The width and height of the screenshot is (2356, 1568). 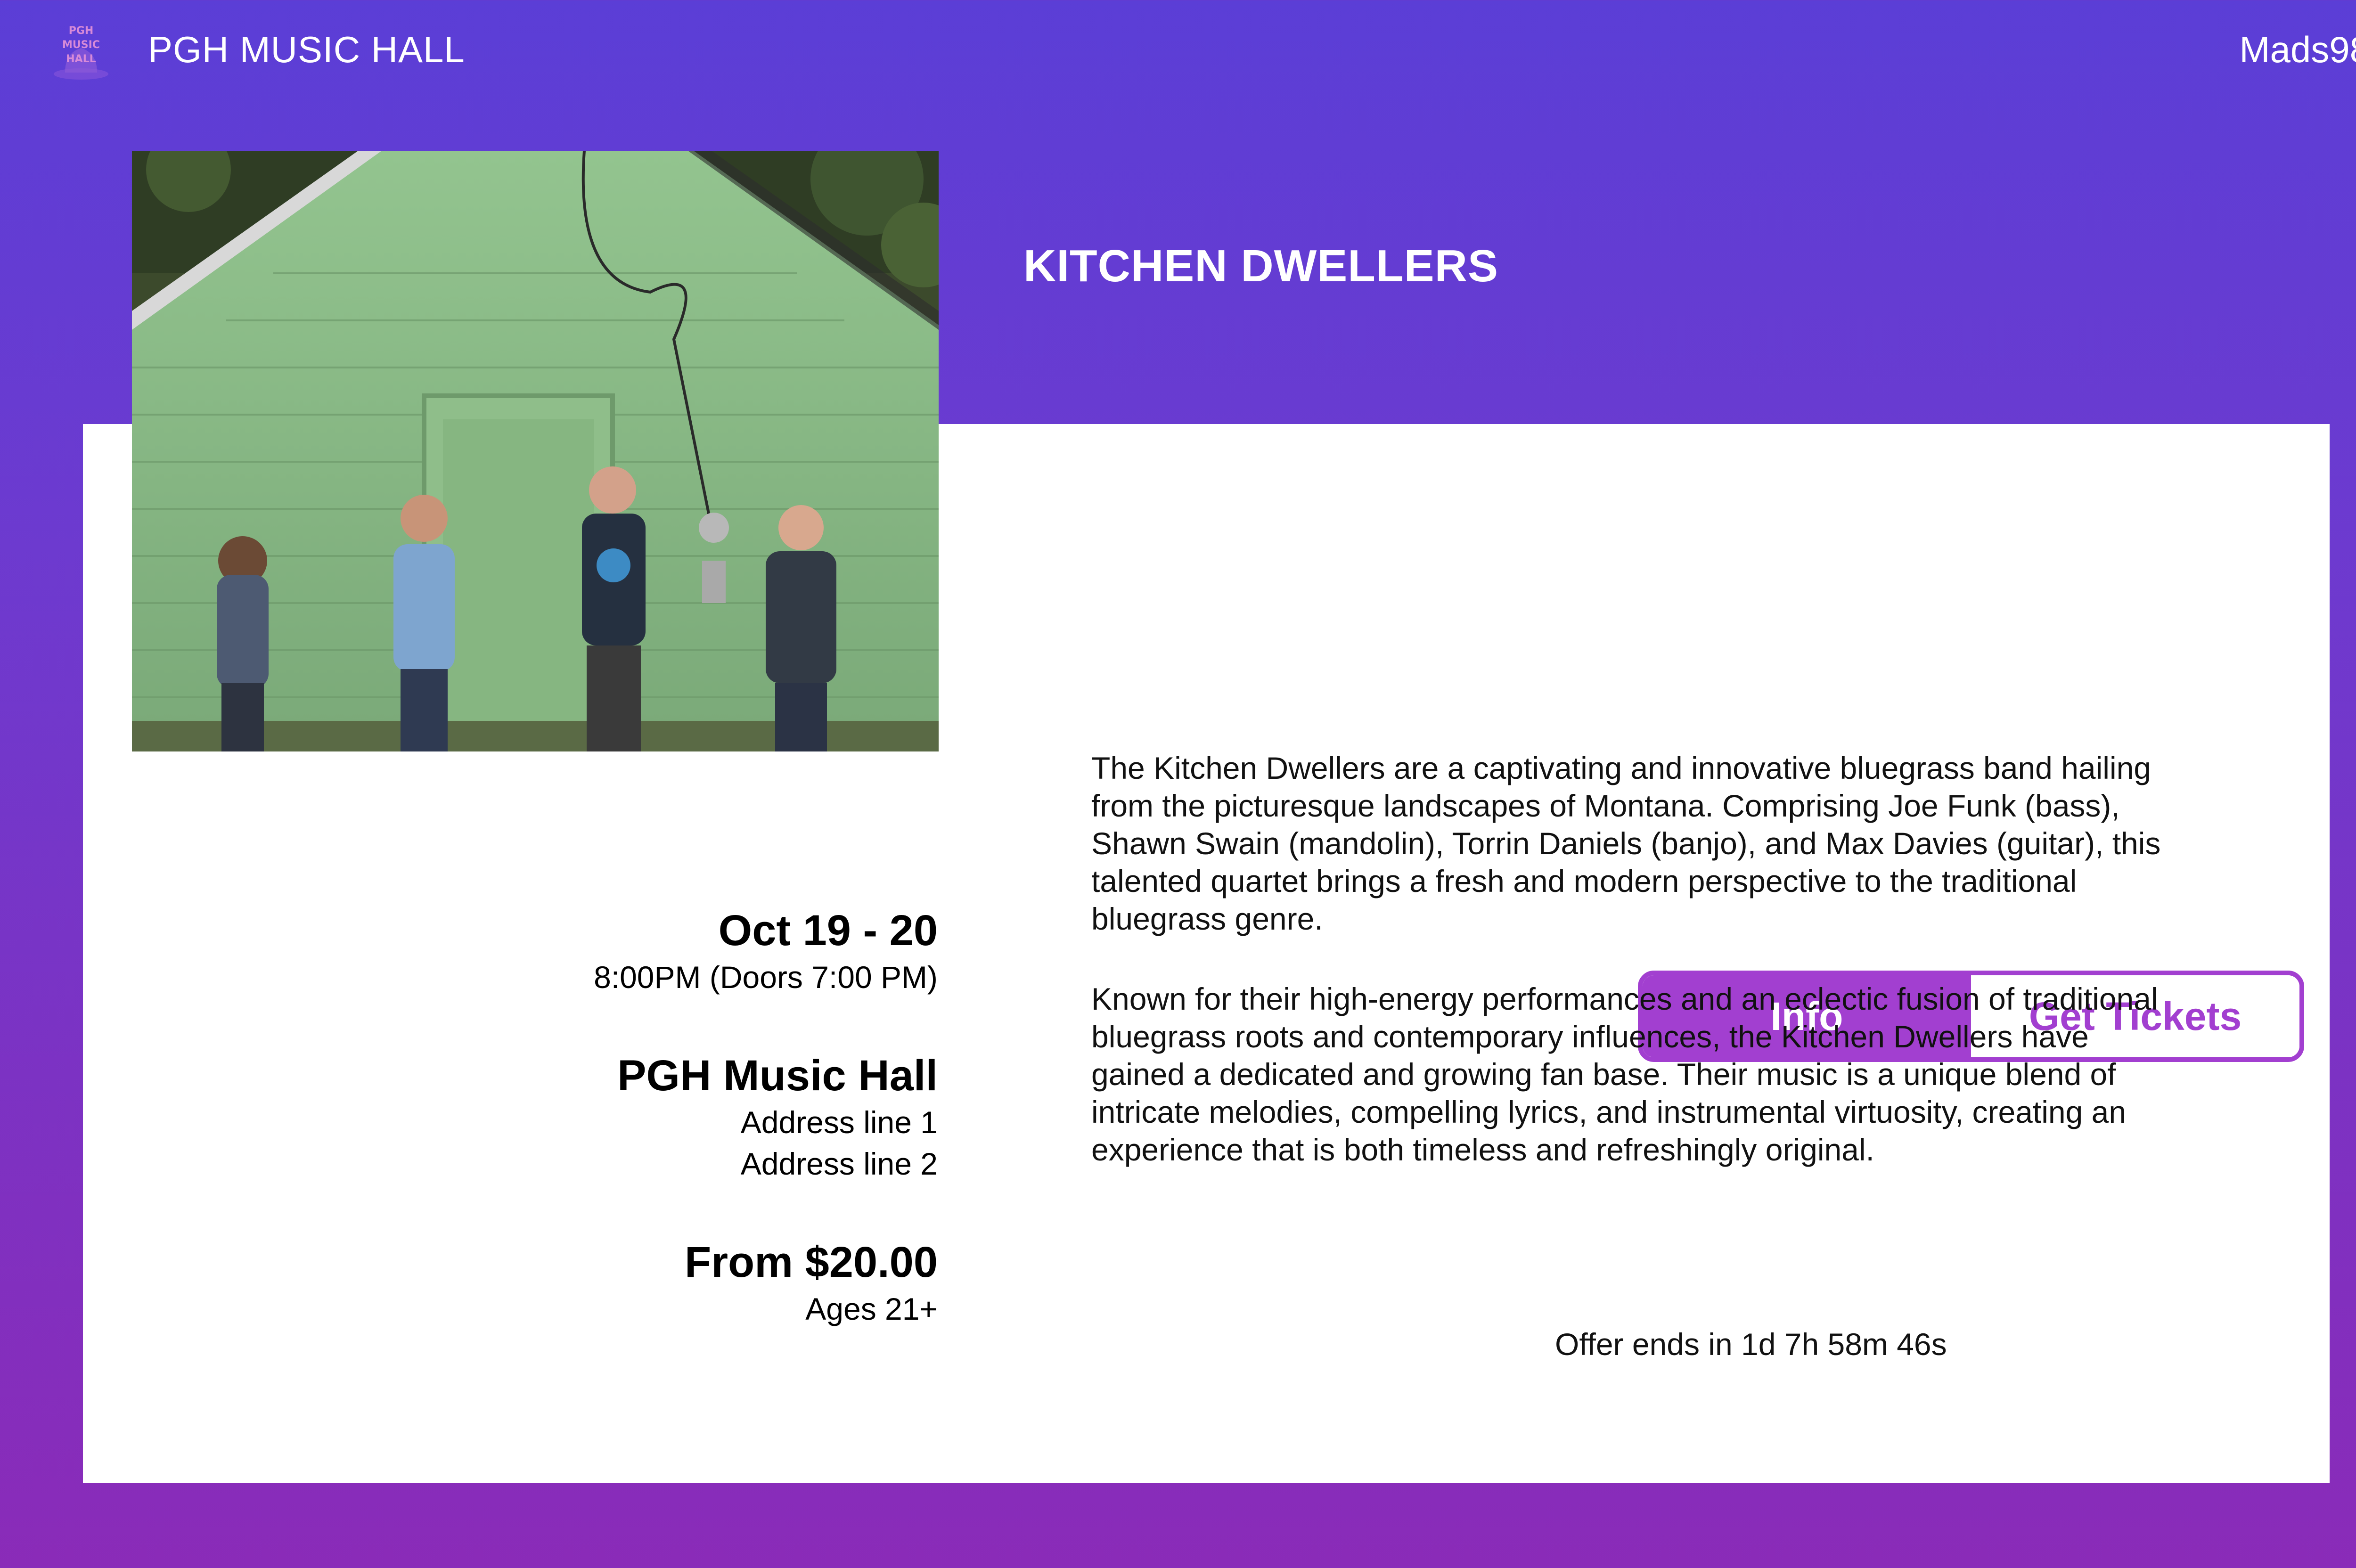 I want to click on offer-countdown: Offer ends in 1d 7h 58m 46s, so click(x=1751, y=1344).